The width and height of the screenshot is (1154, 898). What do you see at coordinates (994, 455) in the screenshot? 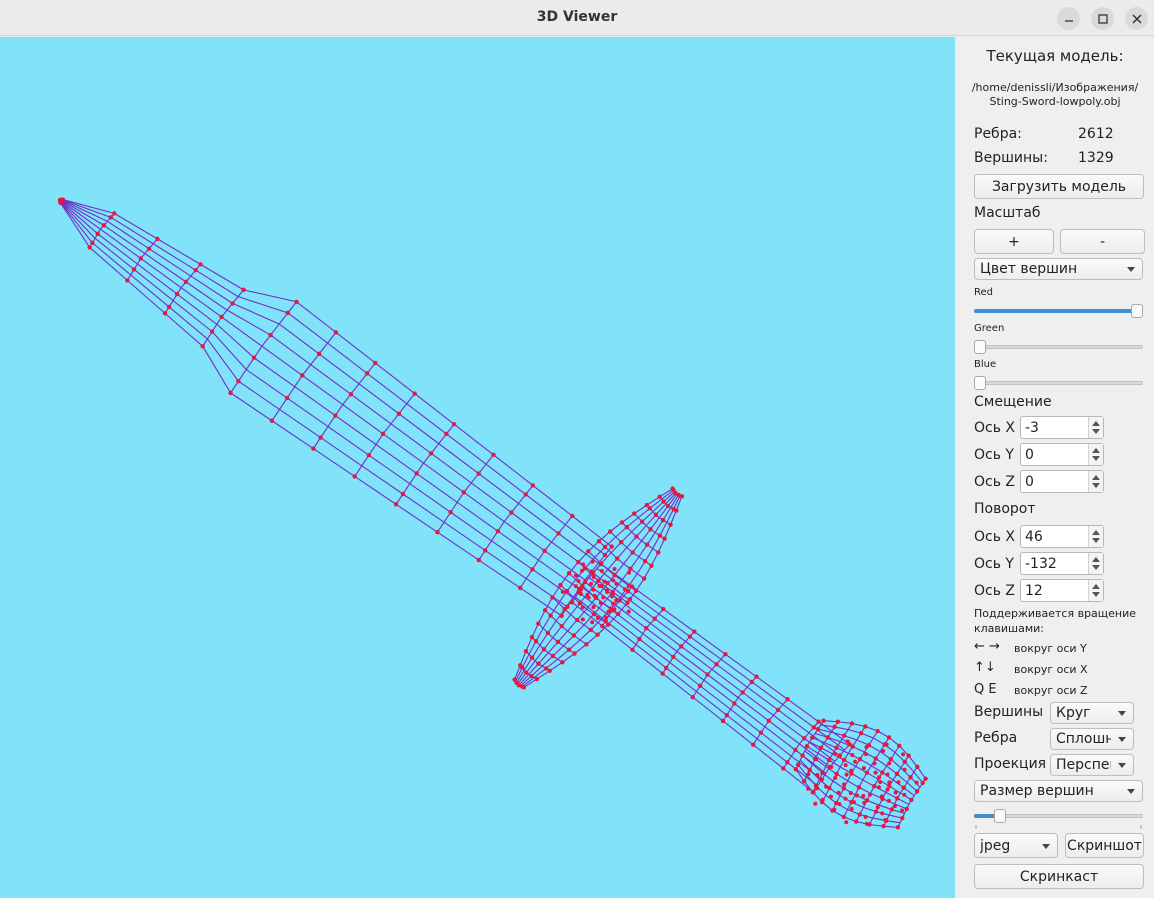
I see `translate-y-label: Ось Y` at bounding box center [994, 455].